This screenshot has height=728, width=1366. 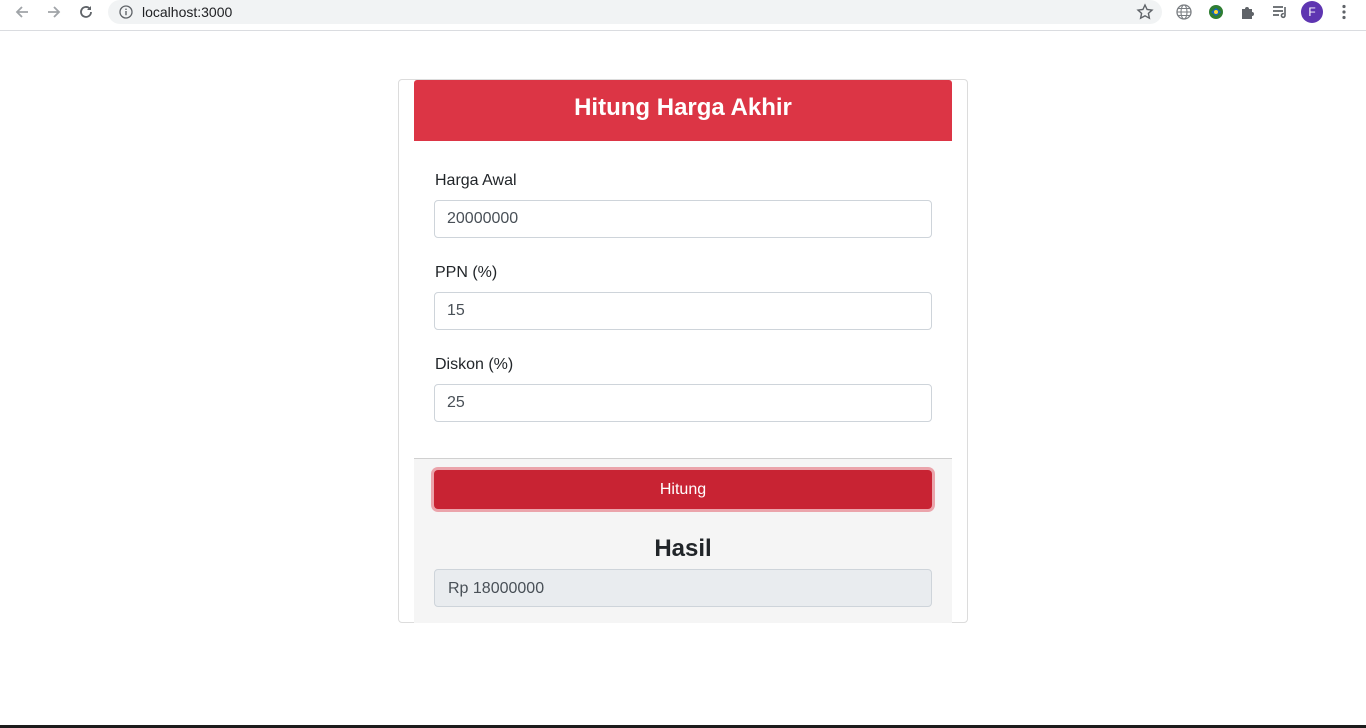 I want to click on extension-icon, so click(x=1216, y=12).